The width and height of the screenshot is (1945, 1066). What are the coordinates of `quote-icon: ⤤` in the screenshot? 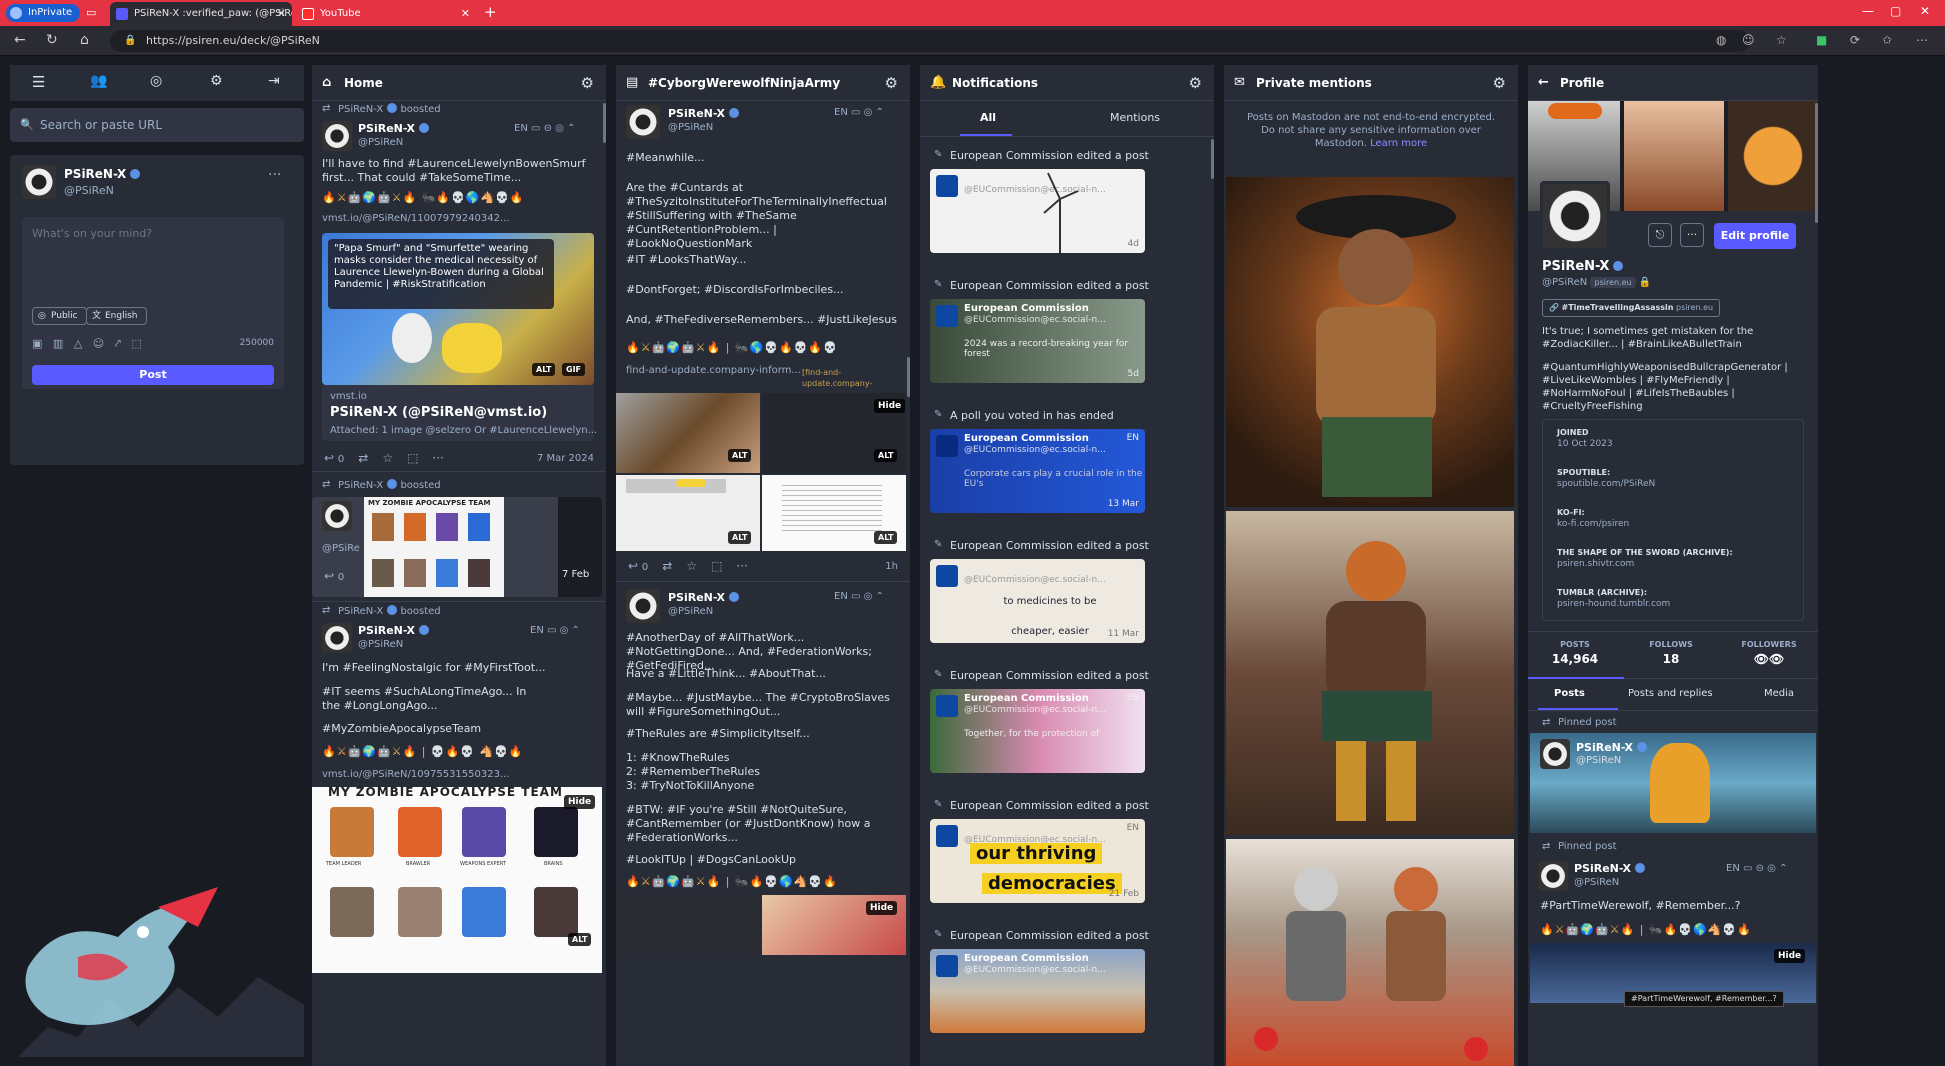 It's located at (118, 343).